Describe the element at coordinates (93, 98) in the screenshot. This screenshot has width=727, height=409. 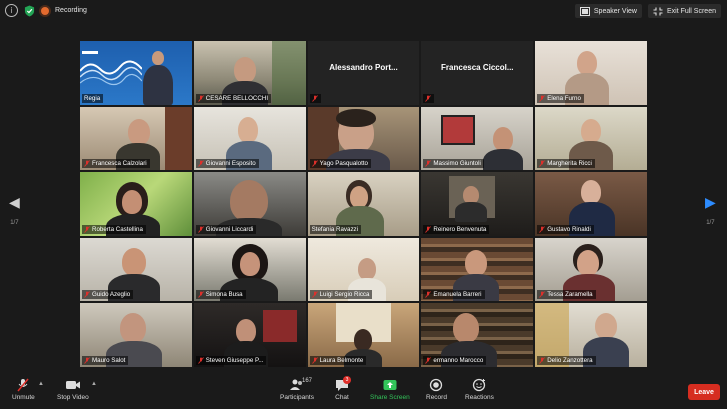
I see `participant-name-label: Regia` at that location.